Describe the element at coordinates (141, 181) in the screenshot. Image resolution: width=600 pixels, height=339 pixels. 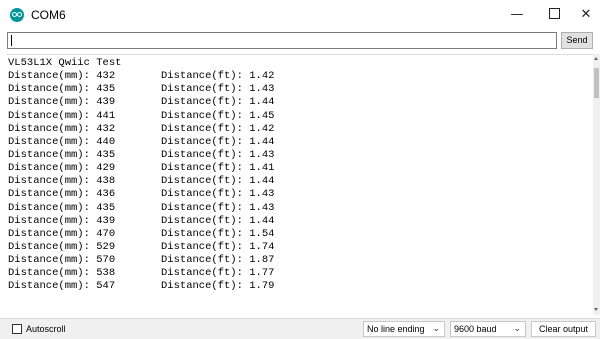
I see `output-line: Distance(mm): 438 Distance(ft): 1.44` at that location.